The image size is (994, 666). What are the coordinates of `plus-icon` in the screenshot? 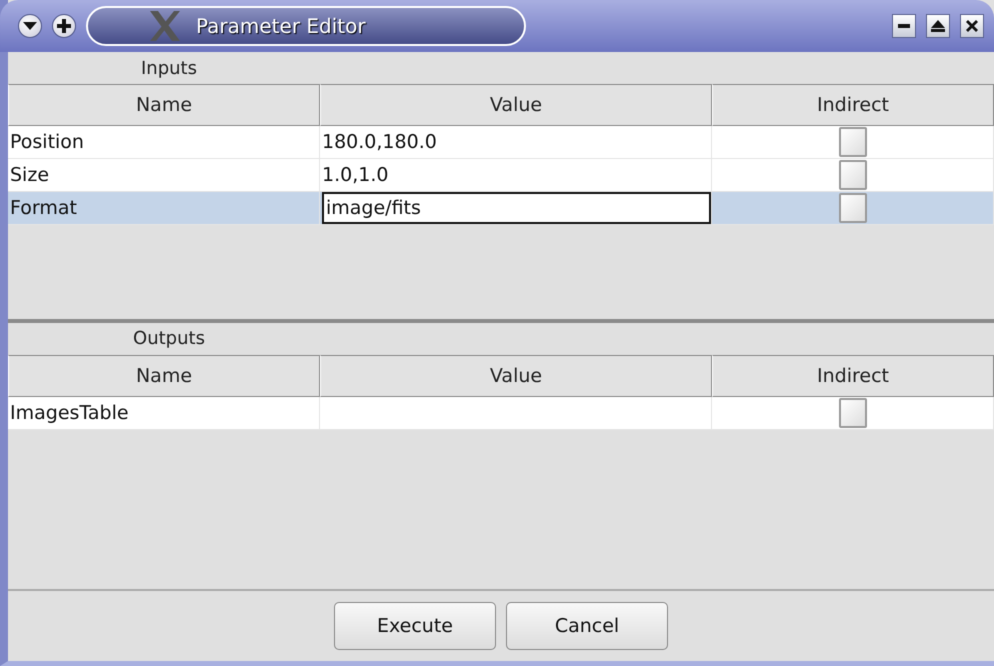 It's located at (64, 26).